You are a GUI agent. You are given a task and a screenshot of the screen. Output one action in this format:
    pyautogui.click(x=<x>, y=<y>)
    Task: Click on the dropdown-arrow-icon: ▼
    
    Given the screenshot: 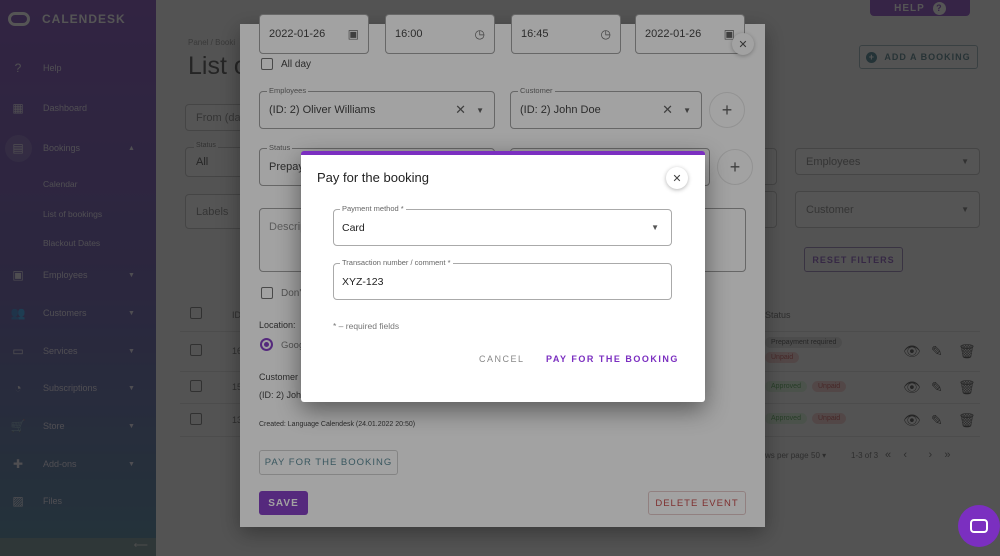 What is the action you would take?
    pyautogui.click(x=655, y=227)
    